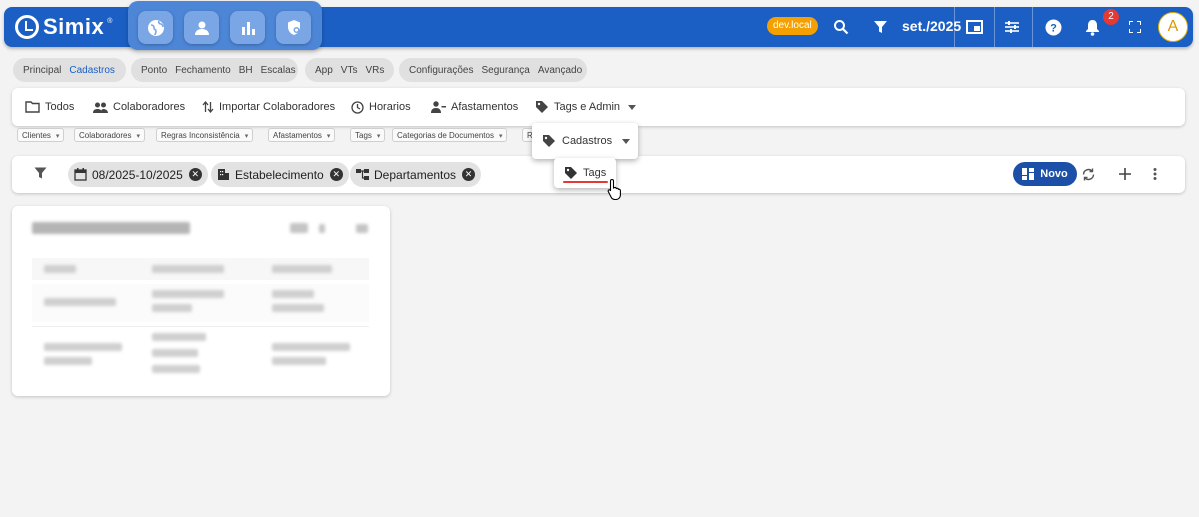 This screenshot has height=517, width=1199. I want to click on report-card, so click(201, 301).